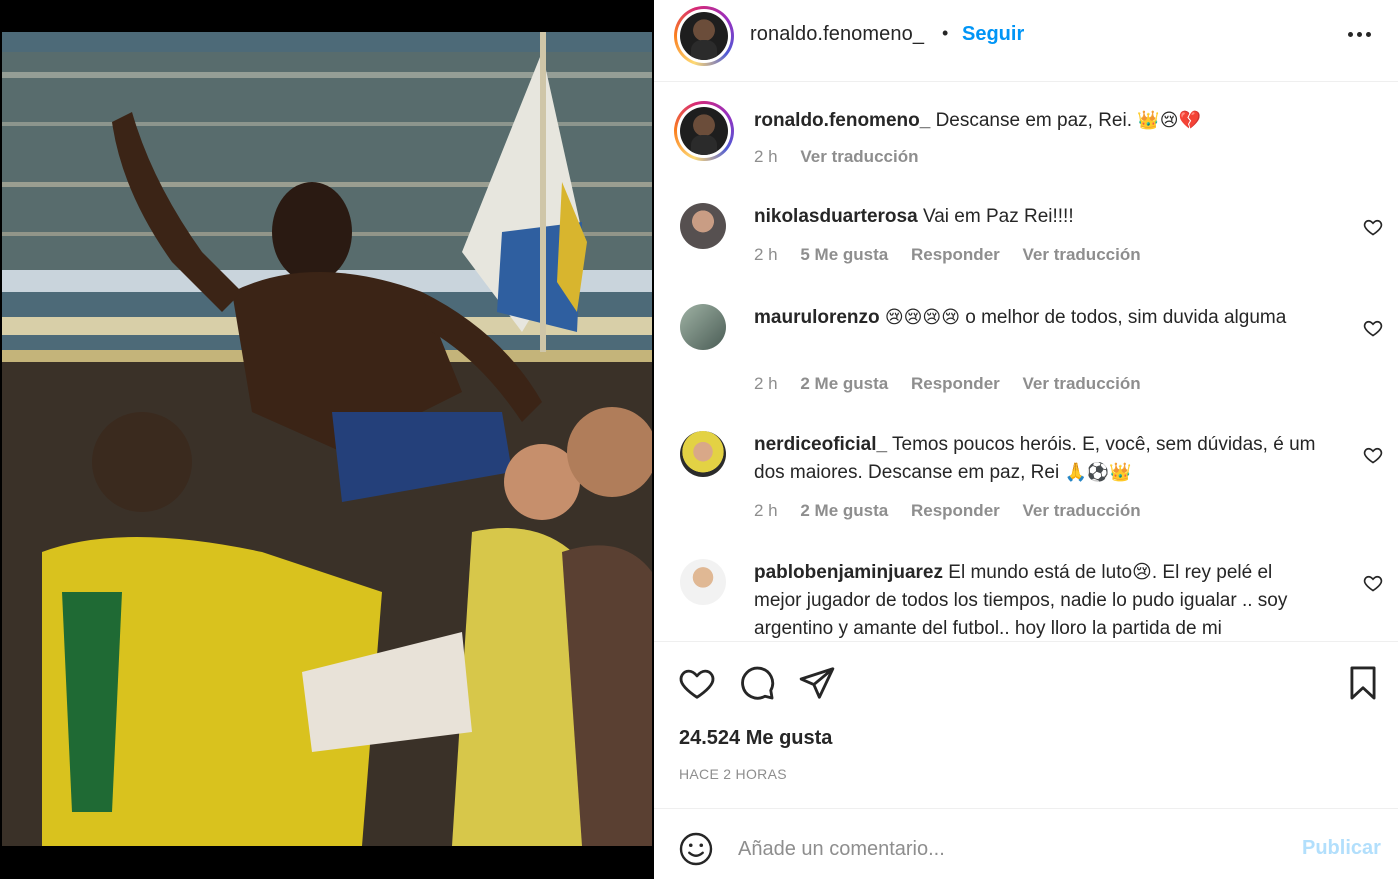 Image resolution: width=1398 pixels, height=879 pixels. I want to click on share-icon, so click(817, 683).